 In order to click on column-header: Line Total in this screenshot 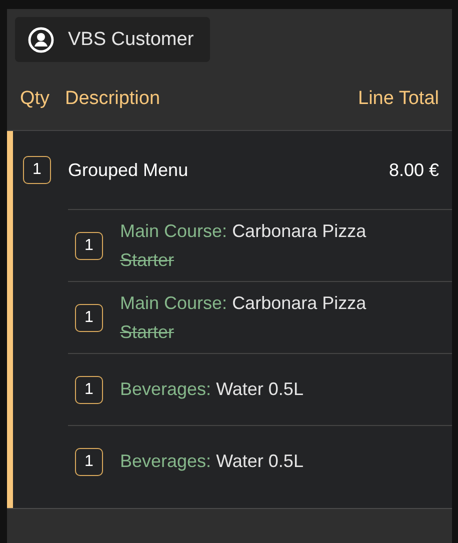, I will do `click(398, 99)`.